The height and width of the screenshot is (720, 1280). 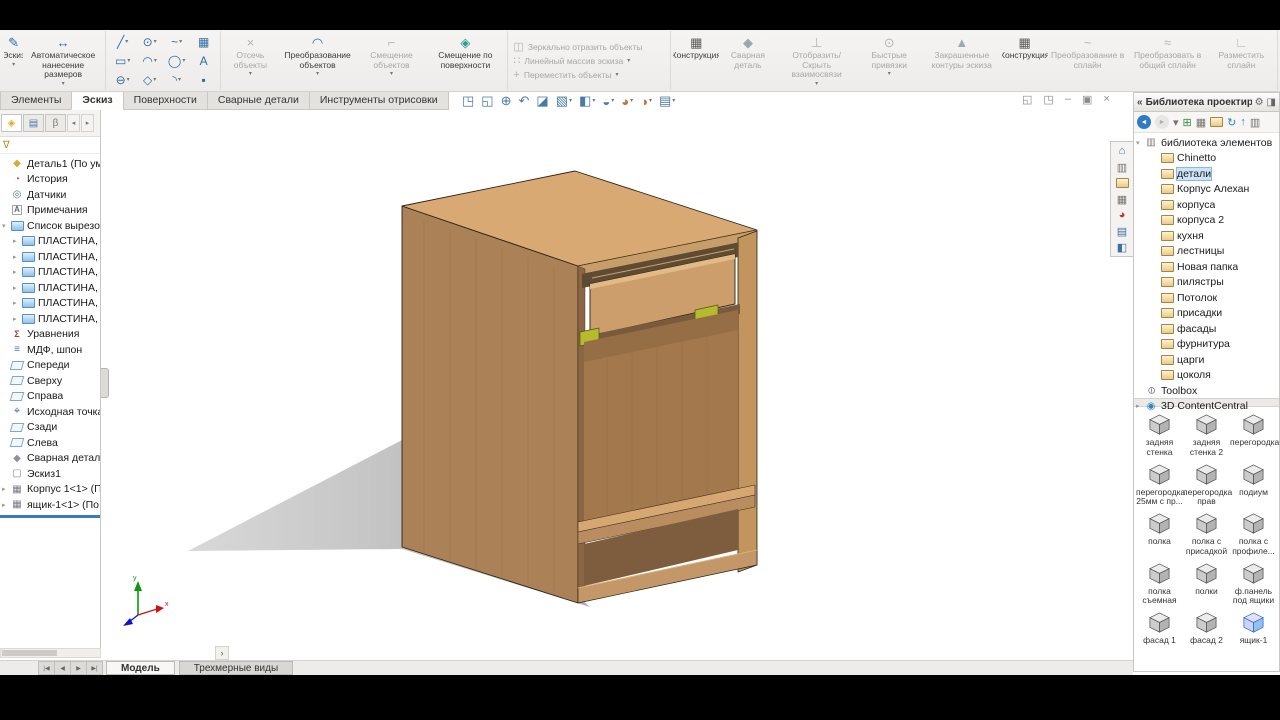 I want to click on scroll-right-button: ›, so click(x=222, y=653).